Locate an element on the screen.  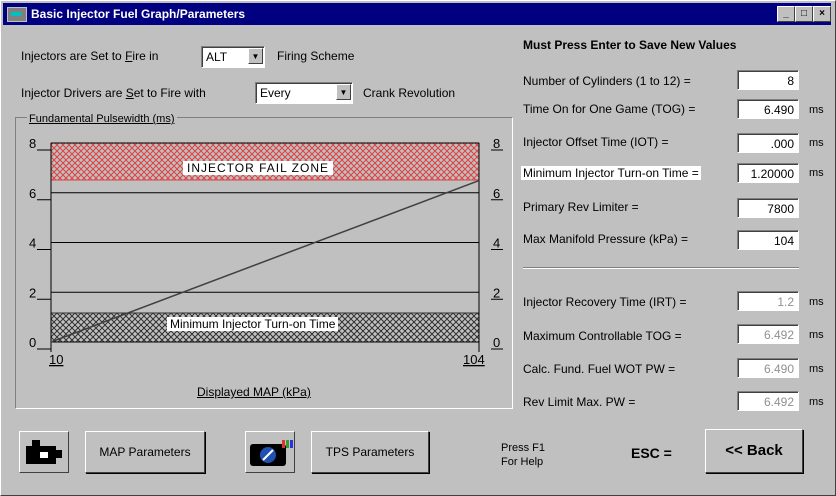
map-parameters-button: MAP Parameters is located at coordinates (145, 452).